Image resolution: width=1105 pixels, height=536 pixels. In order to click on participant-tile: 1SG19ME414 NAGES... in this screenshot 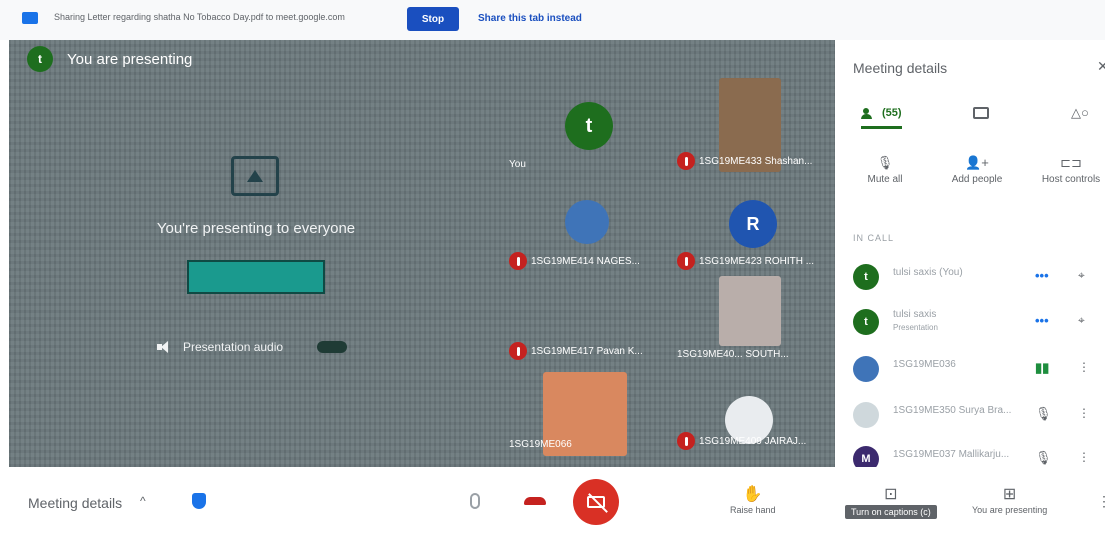, I will do `click(588, 231)`.